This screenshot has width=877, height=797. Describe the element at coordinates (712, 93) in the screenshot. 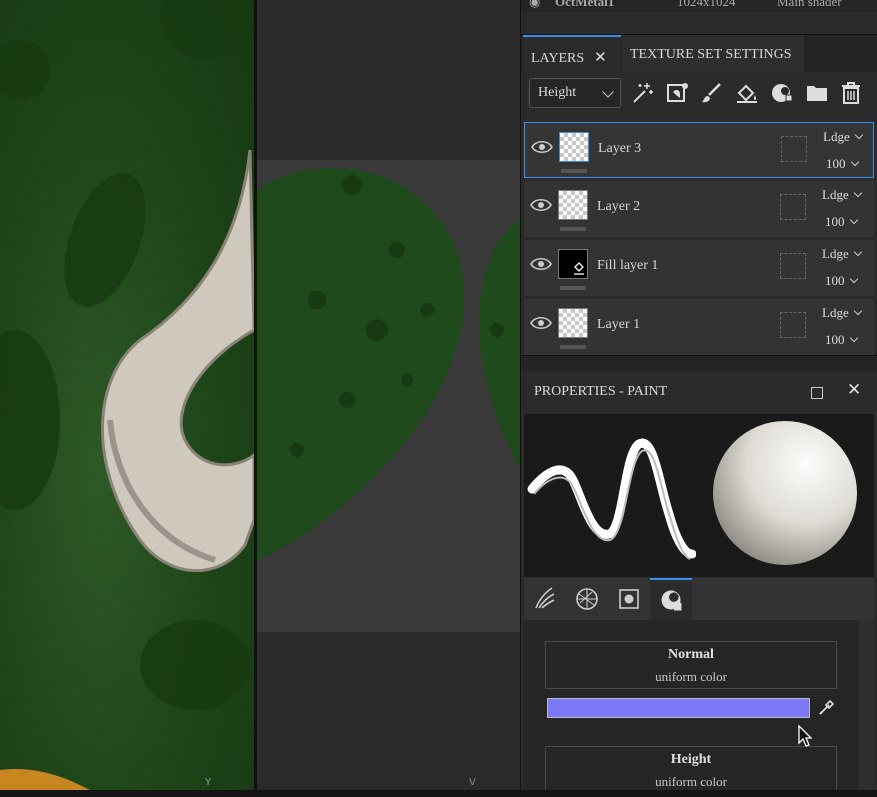

I see `add-paint-layer-icon` at that location.